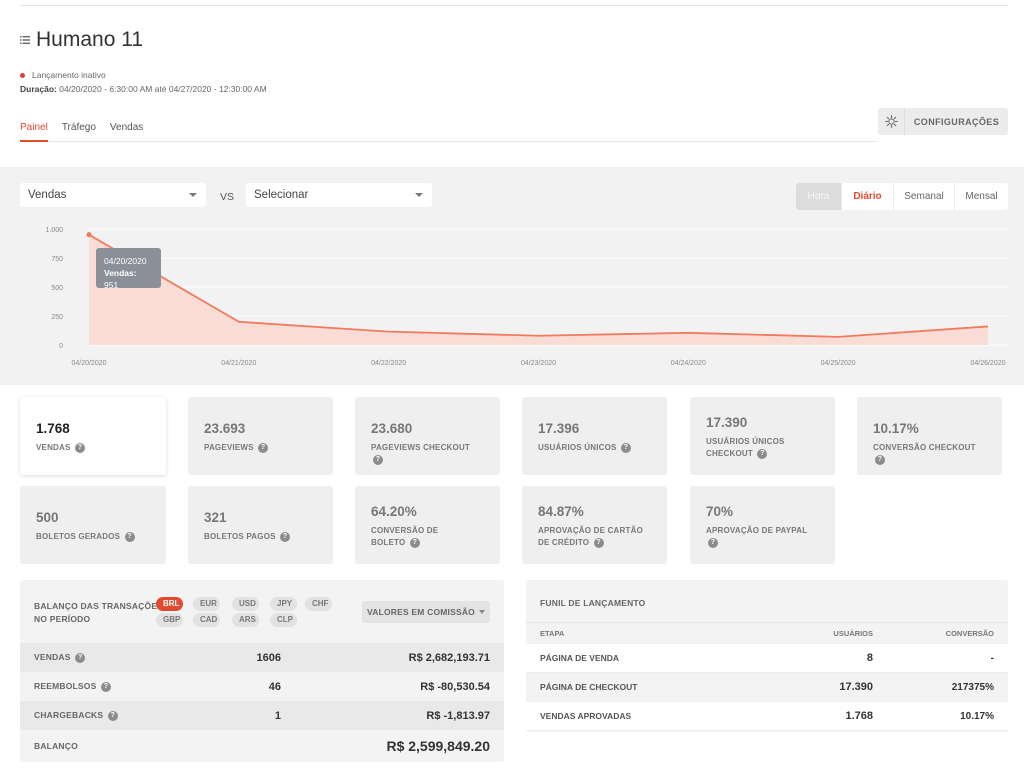 This screenshot has height=780, width=1024. I want to click on card-value: 321, so click(215, 517).